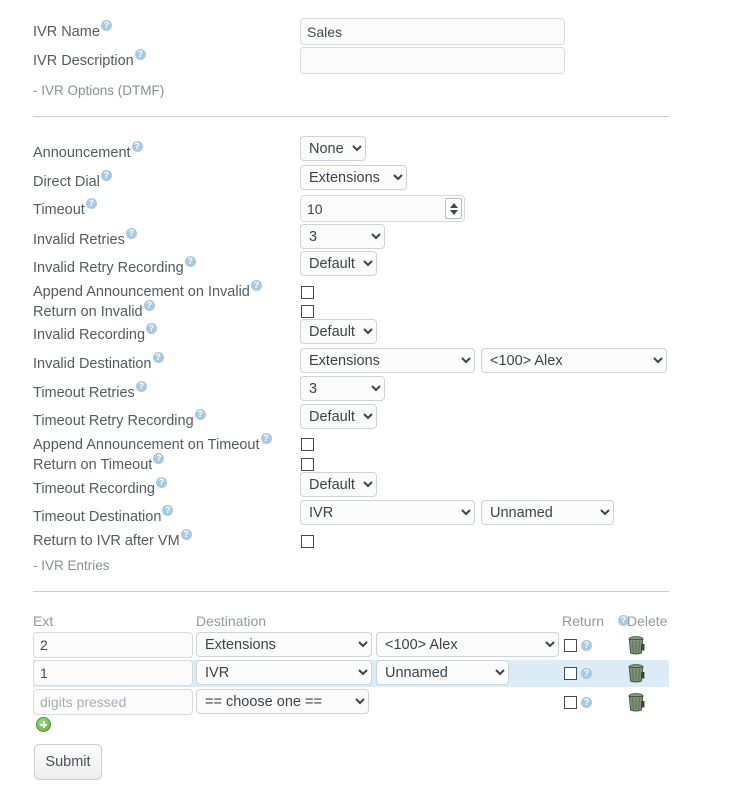 The width and height of the screenshot is (733, 800). I want to click on return-on-invalid-label-text: Return on Invalid, so click(88, 312).